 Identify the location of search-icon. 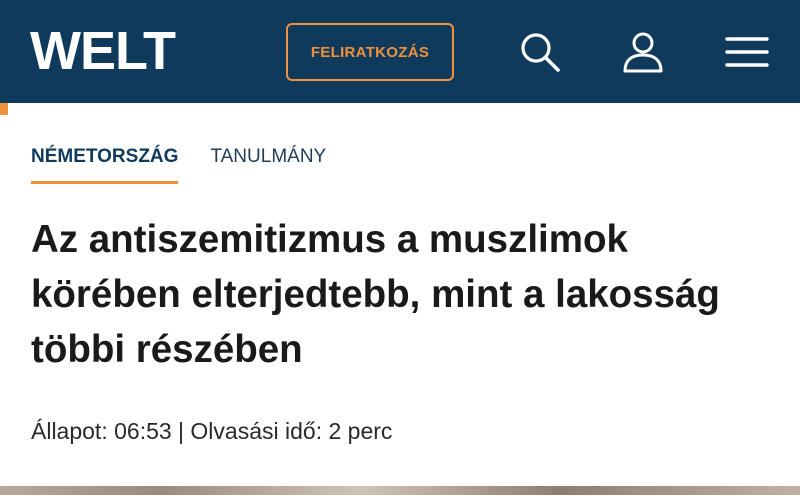
(540, 52).